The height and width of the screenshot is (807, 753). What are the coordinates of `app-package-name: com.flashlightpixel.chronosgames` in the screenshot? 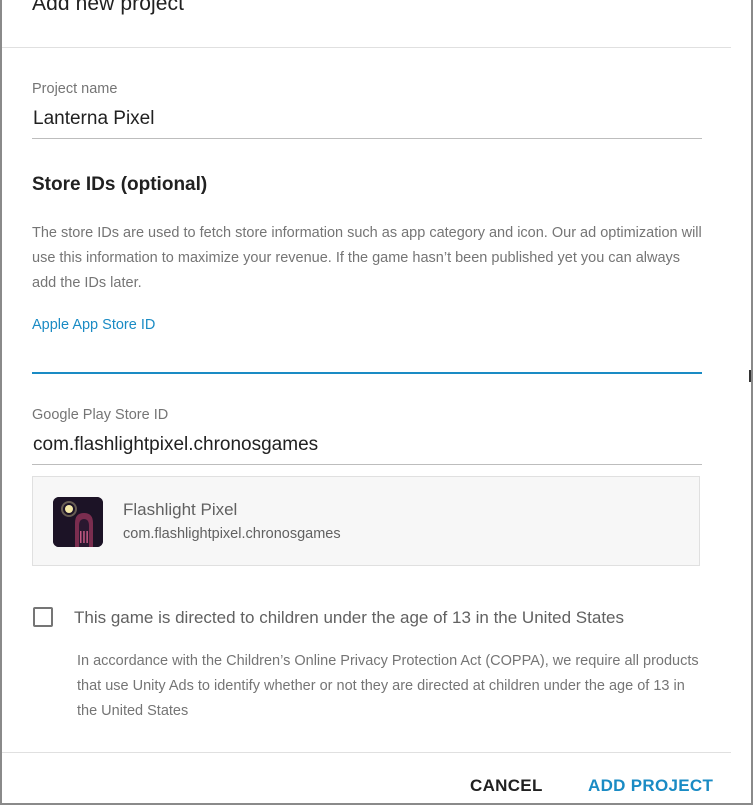 It's located at (232, 534).